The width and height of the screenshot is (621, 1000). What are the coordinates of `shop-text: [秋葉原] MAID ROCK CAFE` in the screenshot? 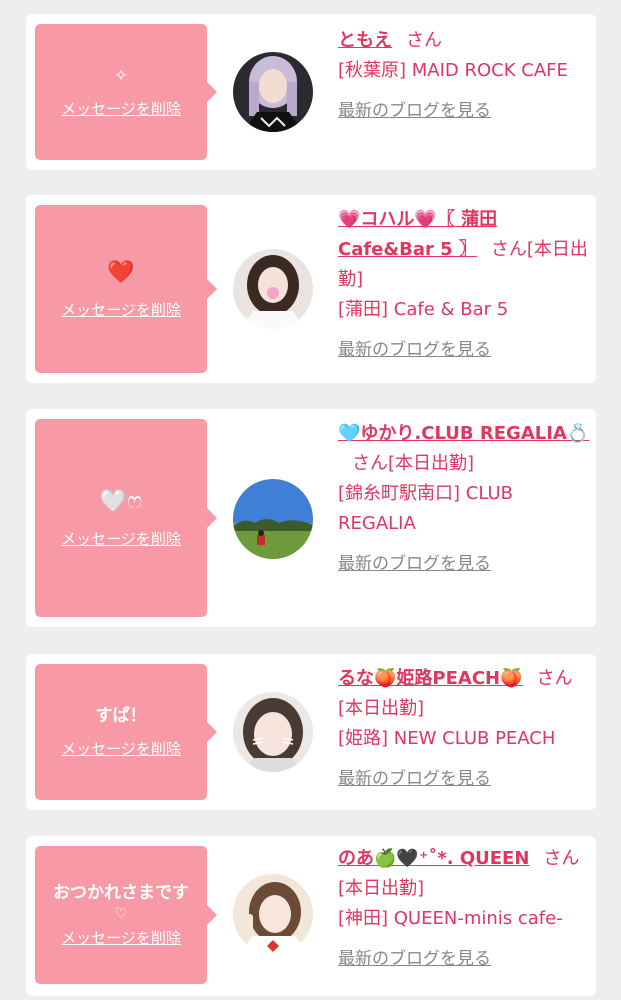 It's located at (453, 70).